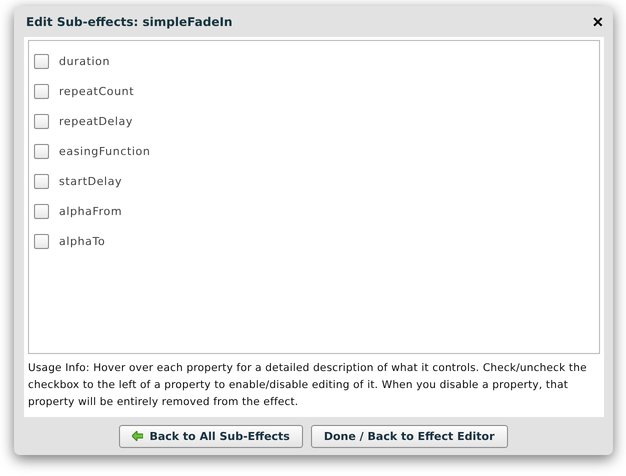 Image resolution: width=626 pixels, height=476 pixels. What do you see at coordinates (90, 181) in the screenshot?
I see `property-label: startDelay` at bounding box center [90, 181].